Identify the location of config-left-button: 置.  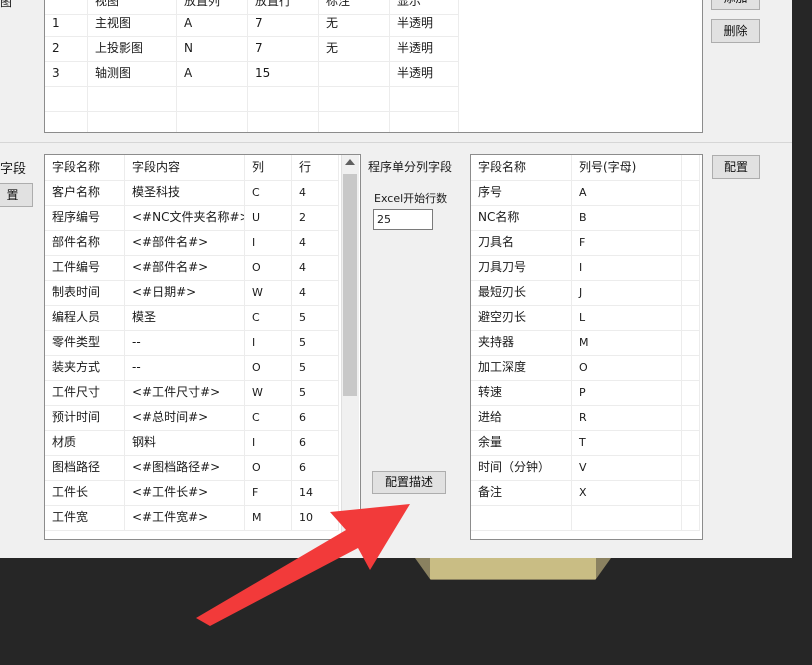
(16, 195).